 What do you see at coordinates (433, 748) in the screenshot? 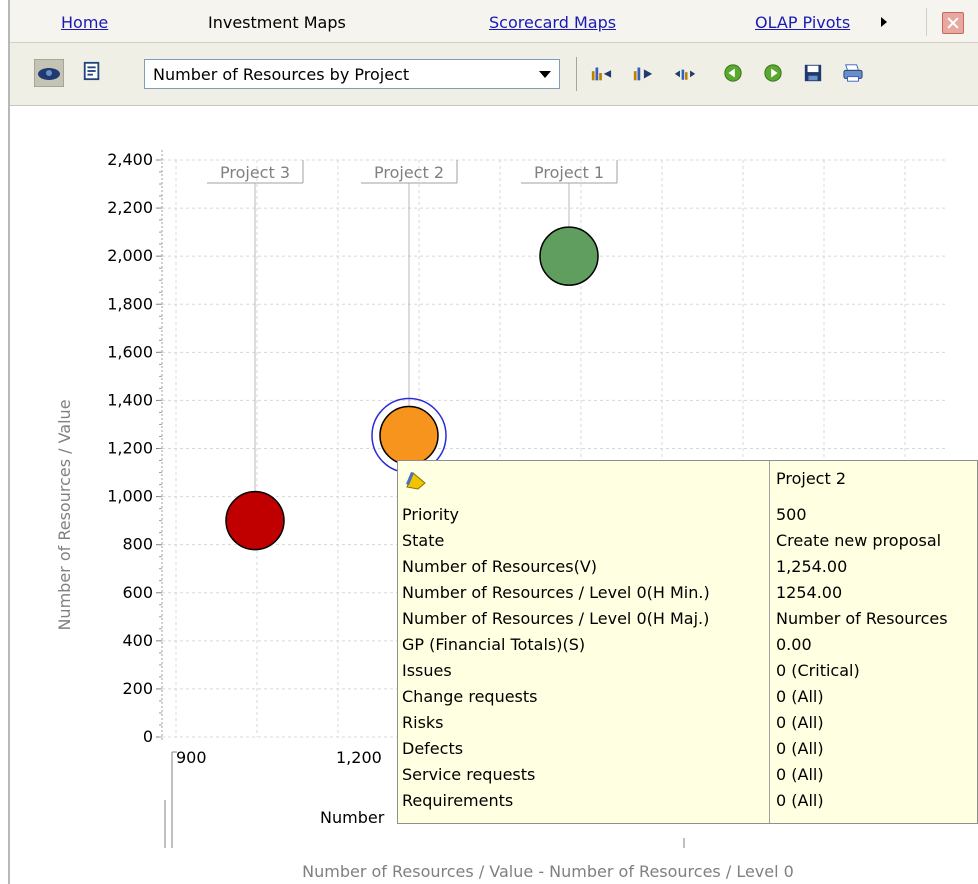
I see `tooltip-row-label: Defects` at bounding box center [433, 748].